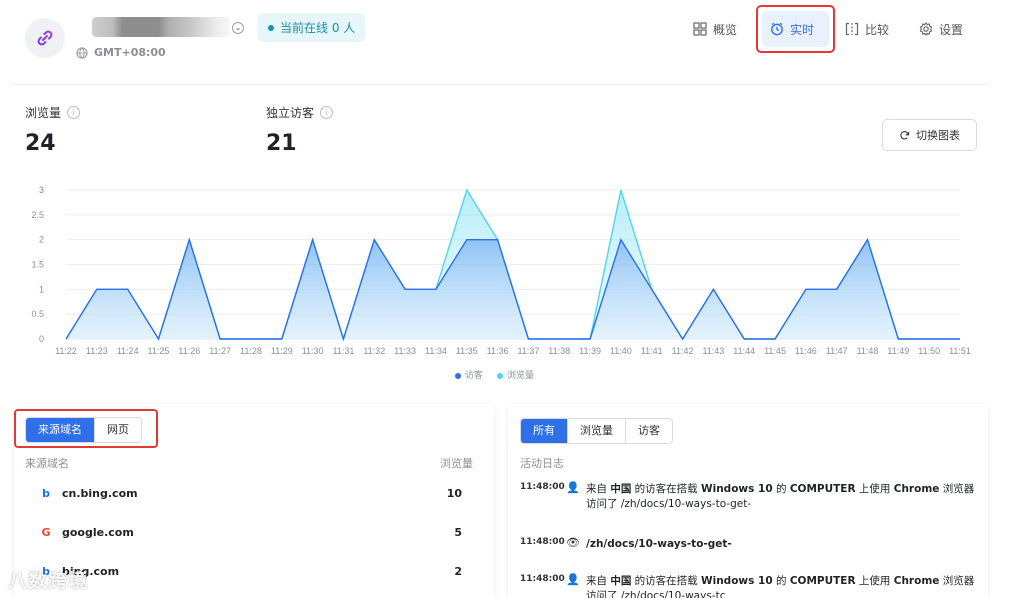  What do you see at coordinates (46, 493) in the screenshot?
I see `bing-icon: b` at bounding box center [46, 493].